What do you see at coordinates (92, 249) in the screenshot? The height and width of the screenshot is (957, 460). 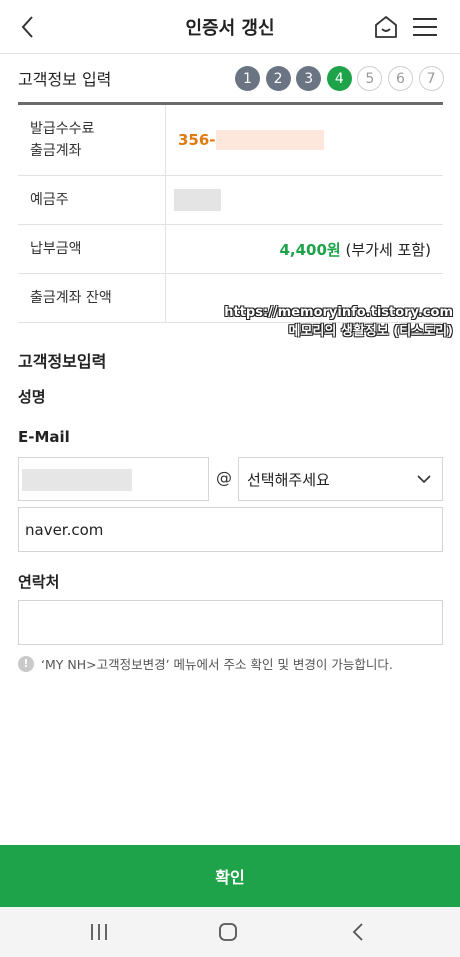 I see `payment-amount-label: 납부금액` at bounding box center [92, 249].